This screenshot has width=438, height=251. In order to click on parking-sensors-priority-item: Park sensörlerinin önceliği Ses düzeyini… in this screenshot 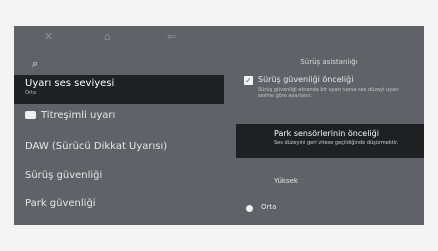, I will do `click(330, 141)`.